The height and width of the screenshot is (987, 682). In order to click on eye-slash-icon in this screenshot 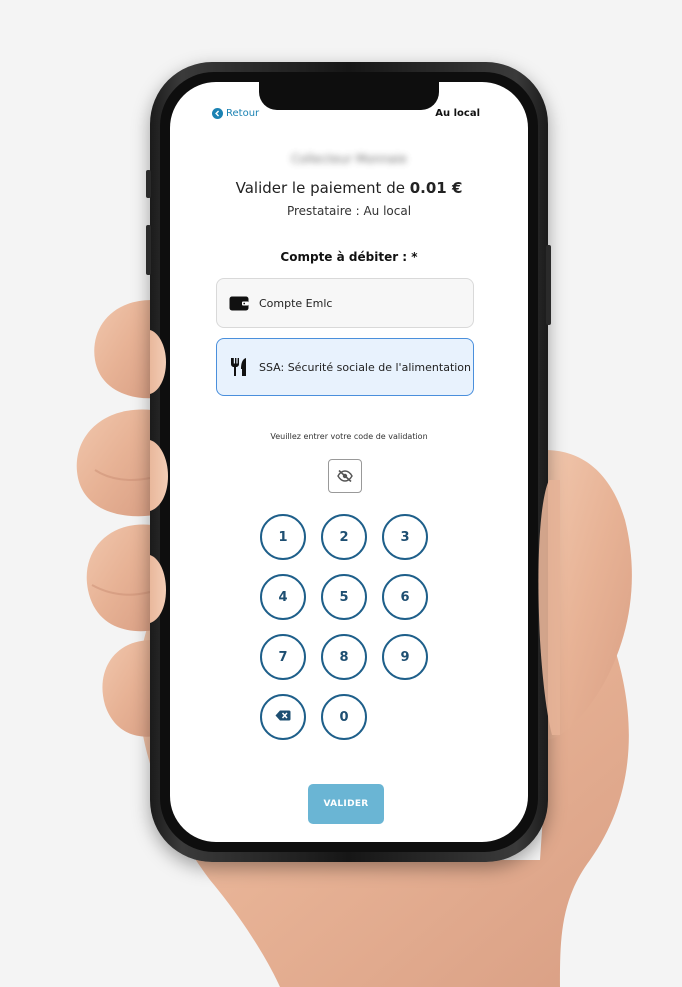, I will do `click(345, 476)`.